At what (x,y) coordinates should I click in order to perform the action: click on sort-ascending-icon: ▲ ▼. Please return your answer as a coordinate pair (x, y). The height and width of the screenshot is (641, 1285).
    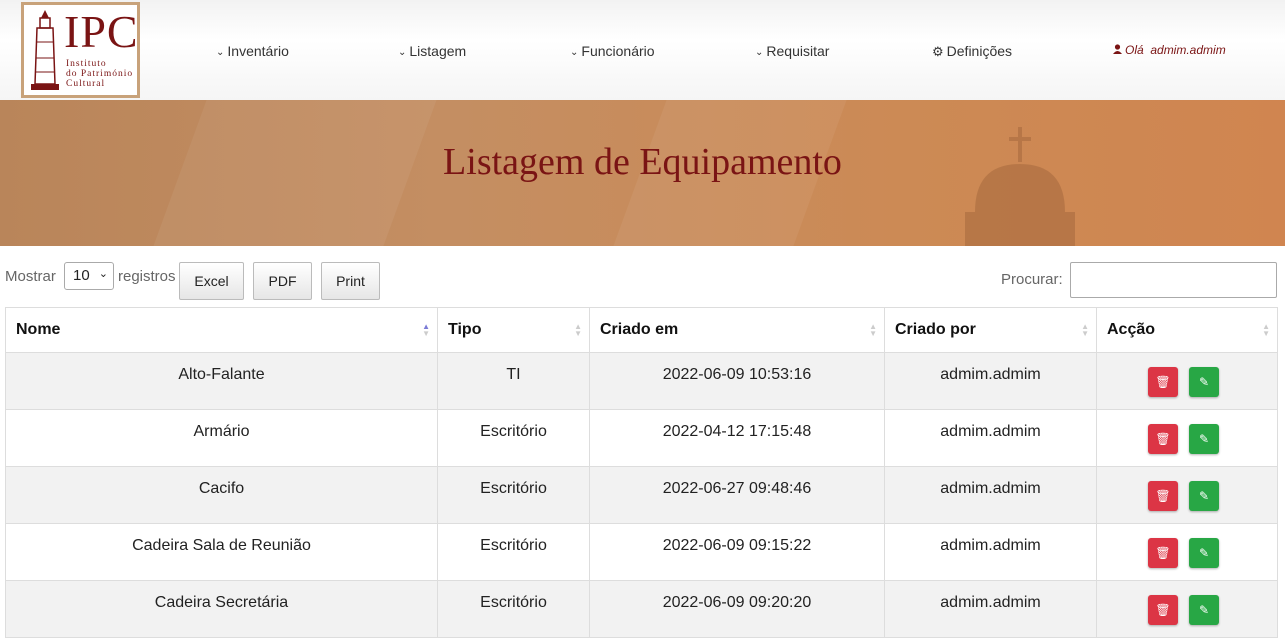
    Looking at the image, I should click on (426, 330).